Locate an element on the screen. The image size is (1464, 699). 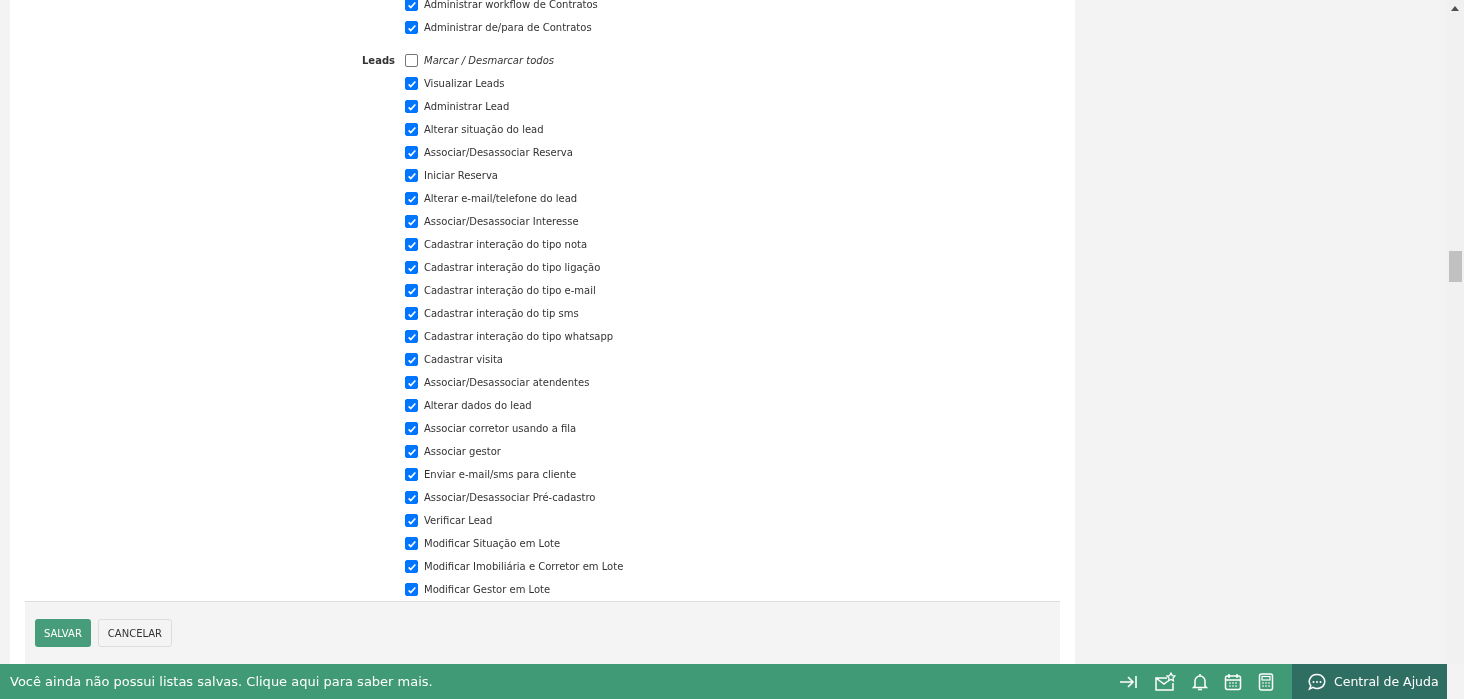
permission-label: Modificar Situação em Lote is located at coordinates (492, 543).